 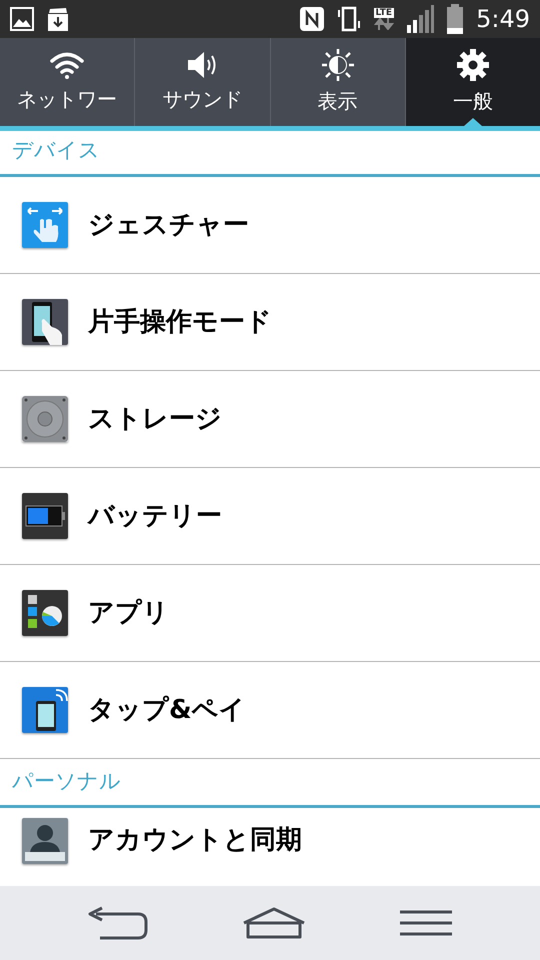 What do you see at coordinates (45, 613) in the screenshot?
I see `apps-chart-icon` at bounding box center [45, 613].